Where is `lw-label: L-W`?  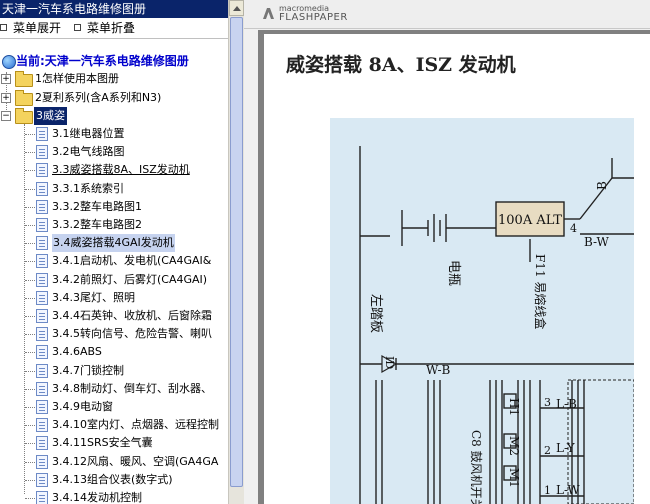 lw-label: L-W is located at coordinates (568, 490).